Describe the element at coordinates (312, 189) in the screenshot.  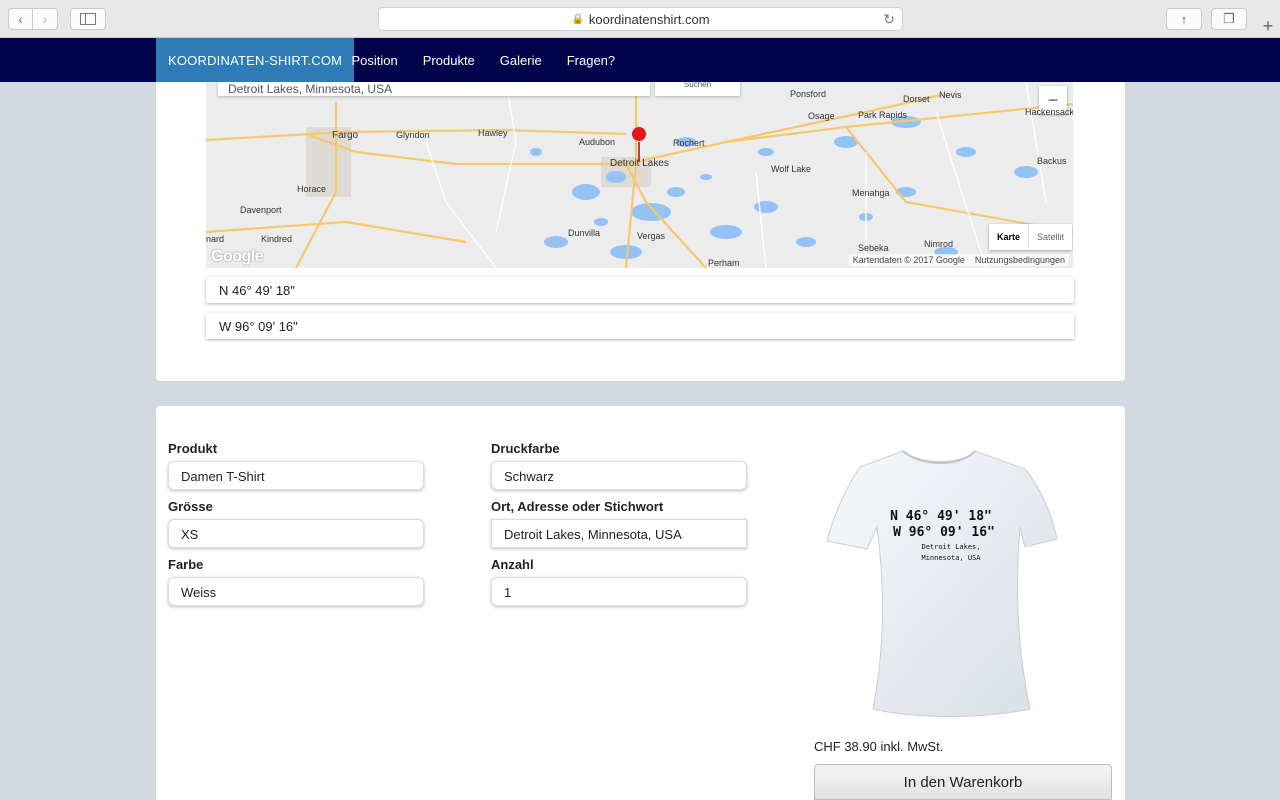
I see `map-place-label: Horace` at that location.